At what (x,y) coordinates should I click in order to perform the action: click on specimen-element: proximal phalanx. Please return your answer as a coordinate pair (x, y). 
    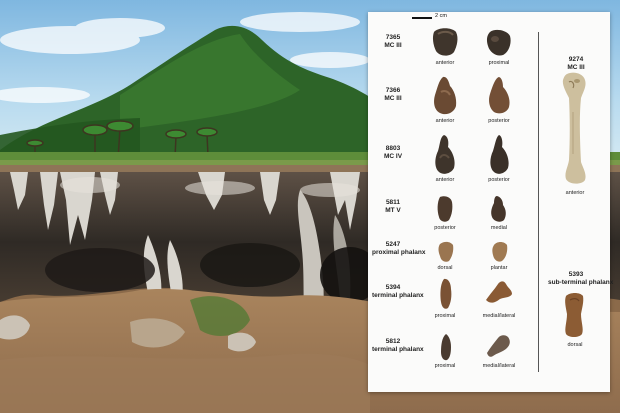
    Looking at the image, I should click on (399, 252).